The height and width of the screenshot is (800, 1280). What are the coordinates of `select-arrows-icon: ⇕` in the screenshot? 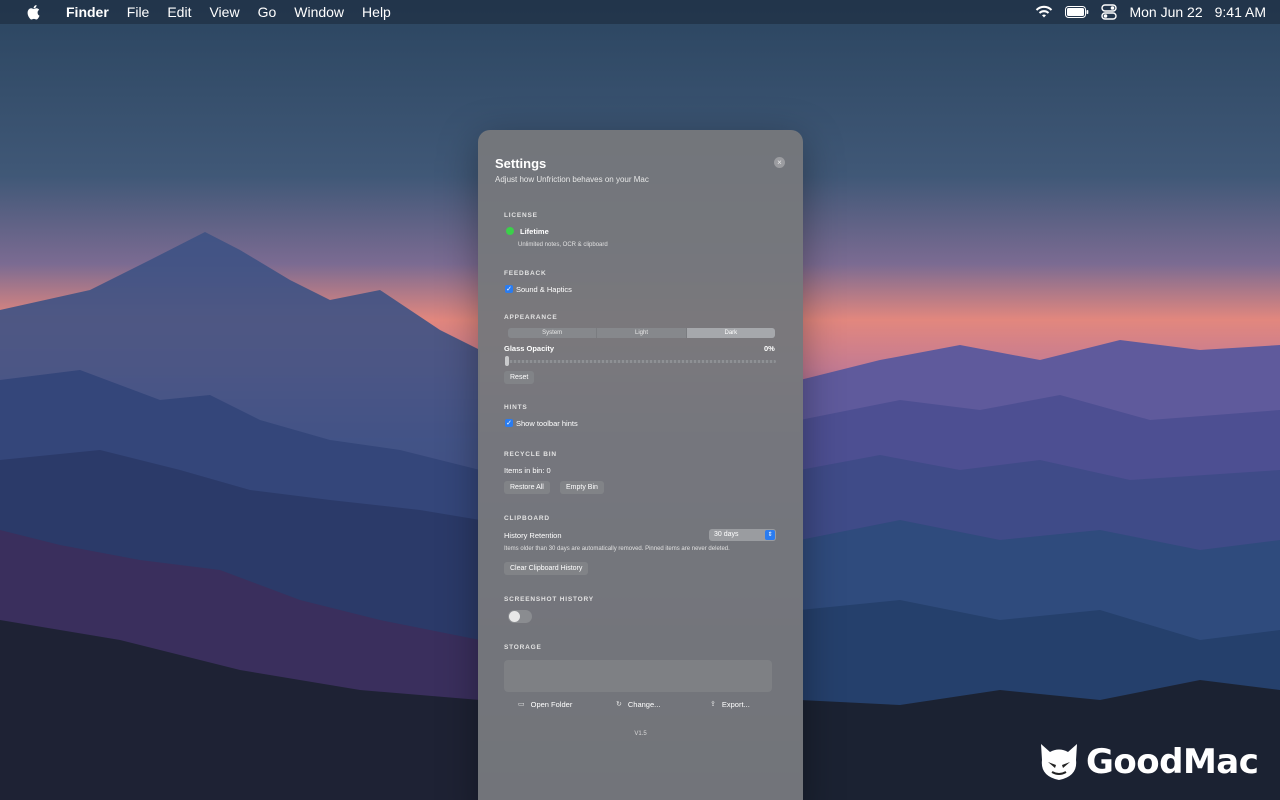 It's located at (770, 535).